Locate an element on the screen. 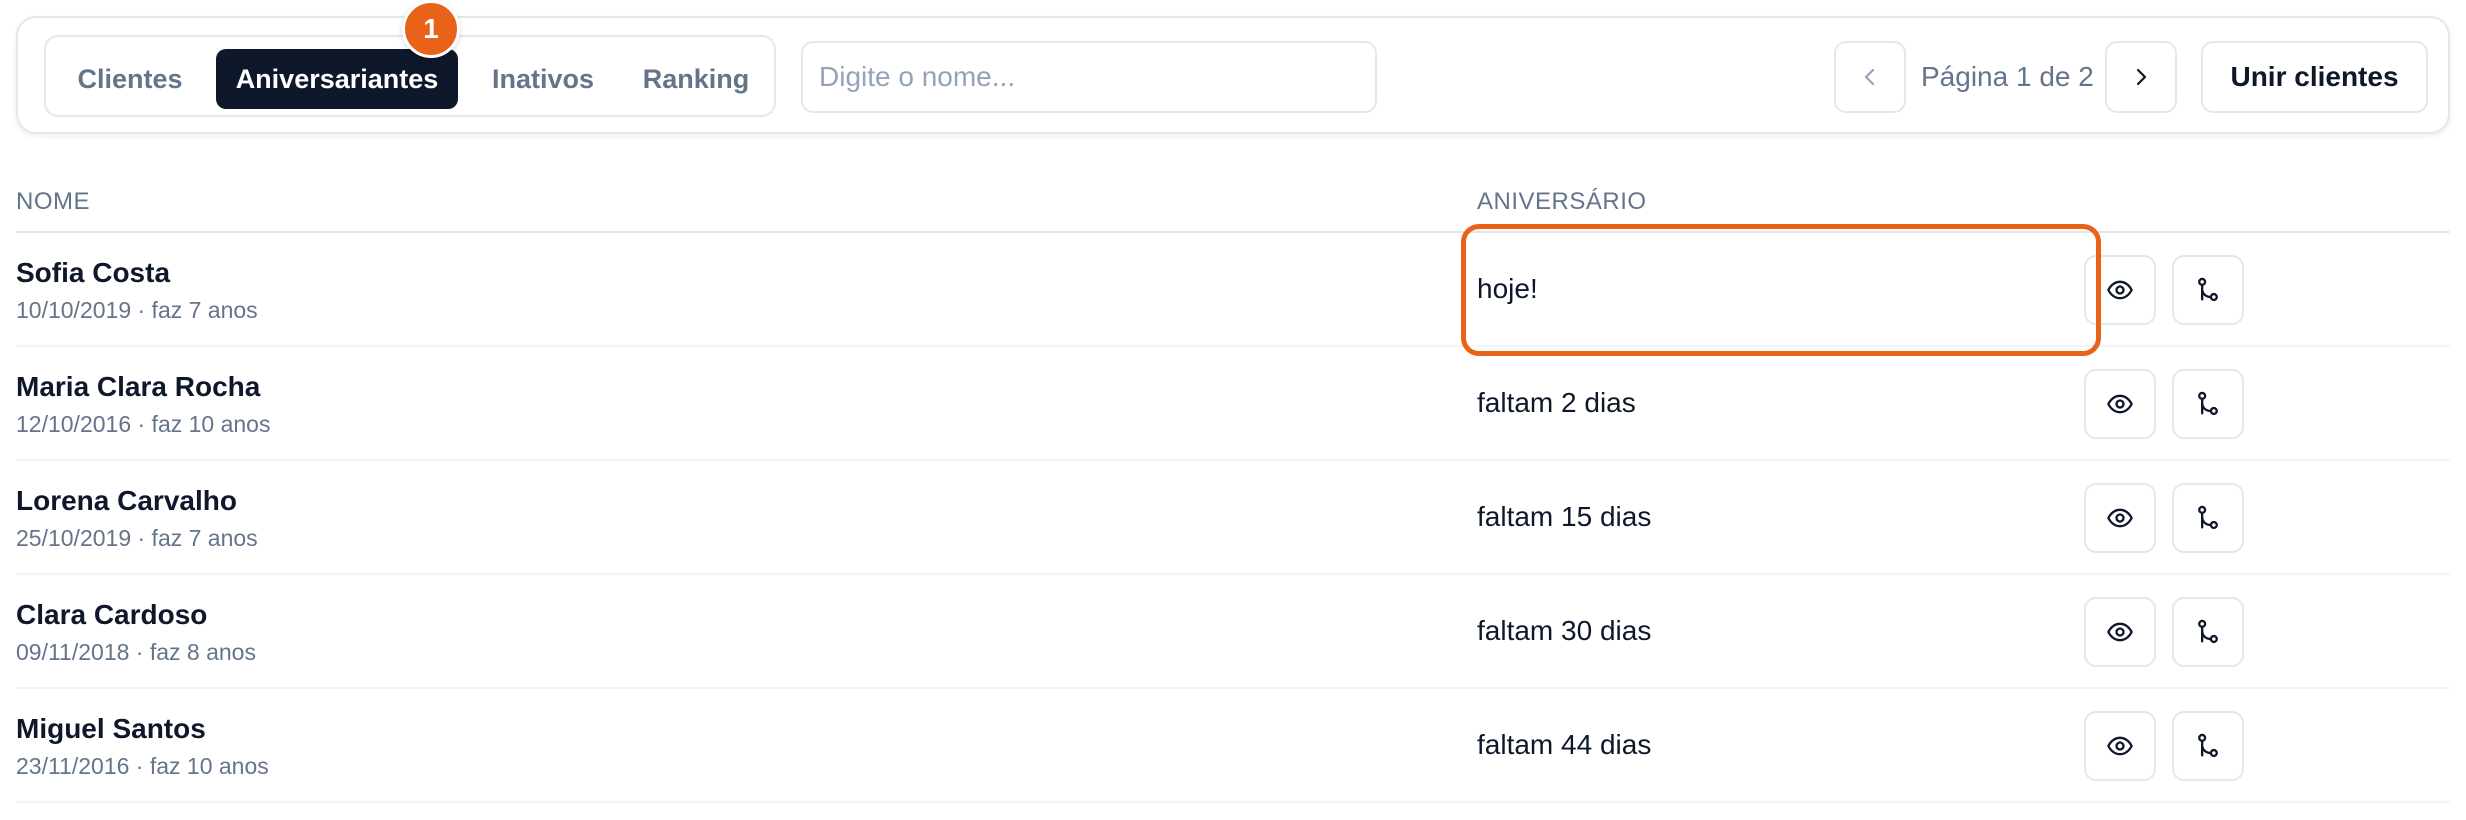  next-page-button is located at coordinates (2141, 77).